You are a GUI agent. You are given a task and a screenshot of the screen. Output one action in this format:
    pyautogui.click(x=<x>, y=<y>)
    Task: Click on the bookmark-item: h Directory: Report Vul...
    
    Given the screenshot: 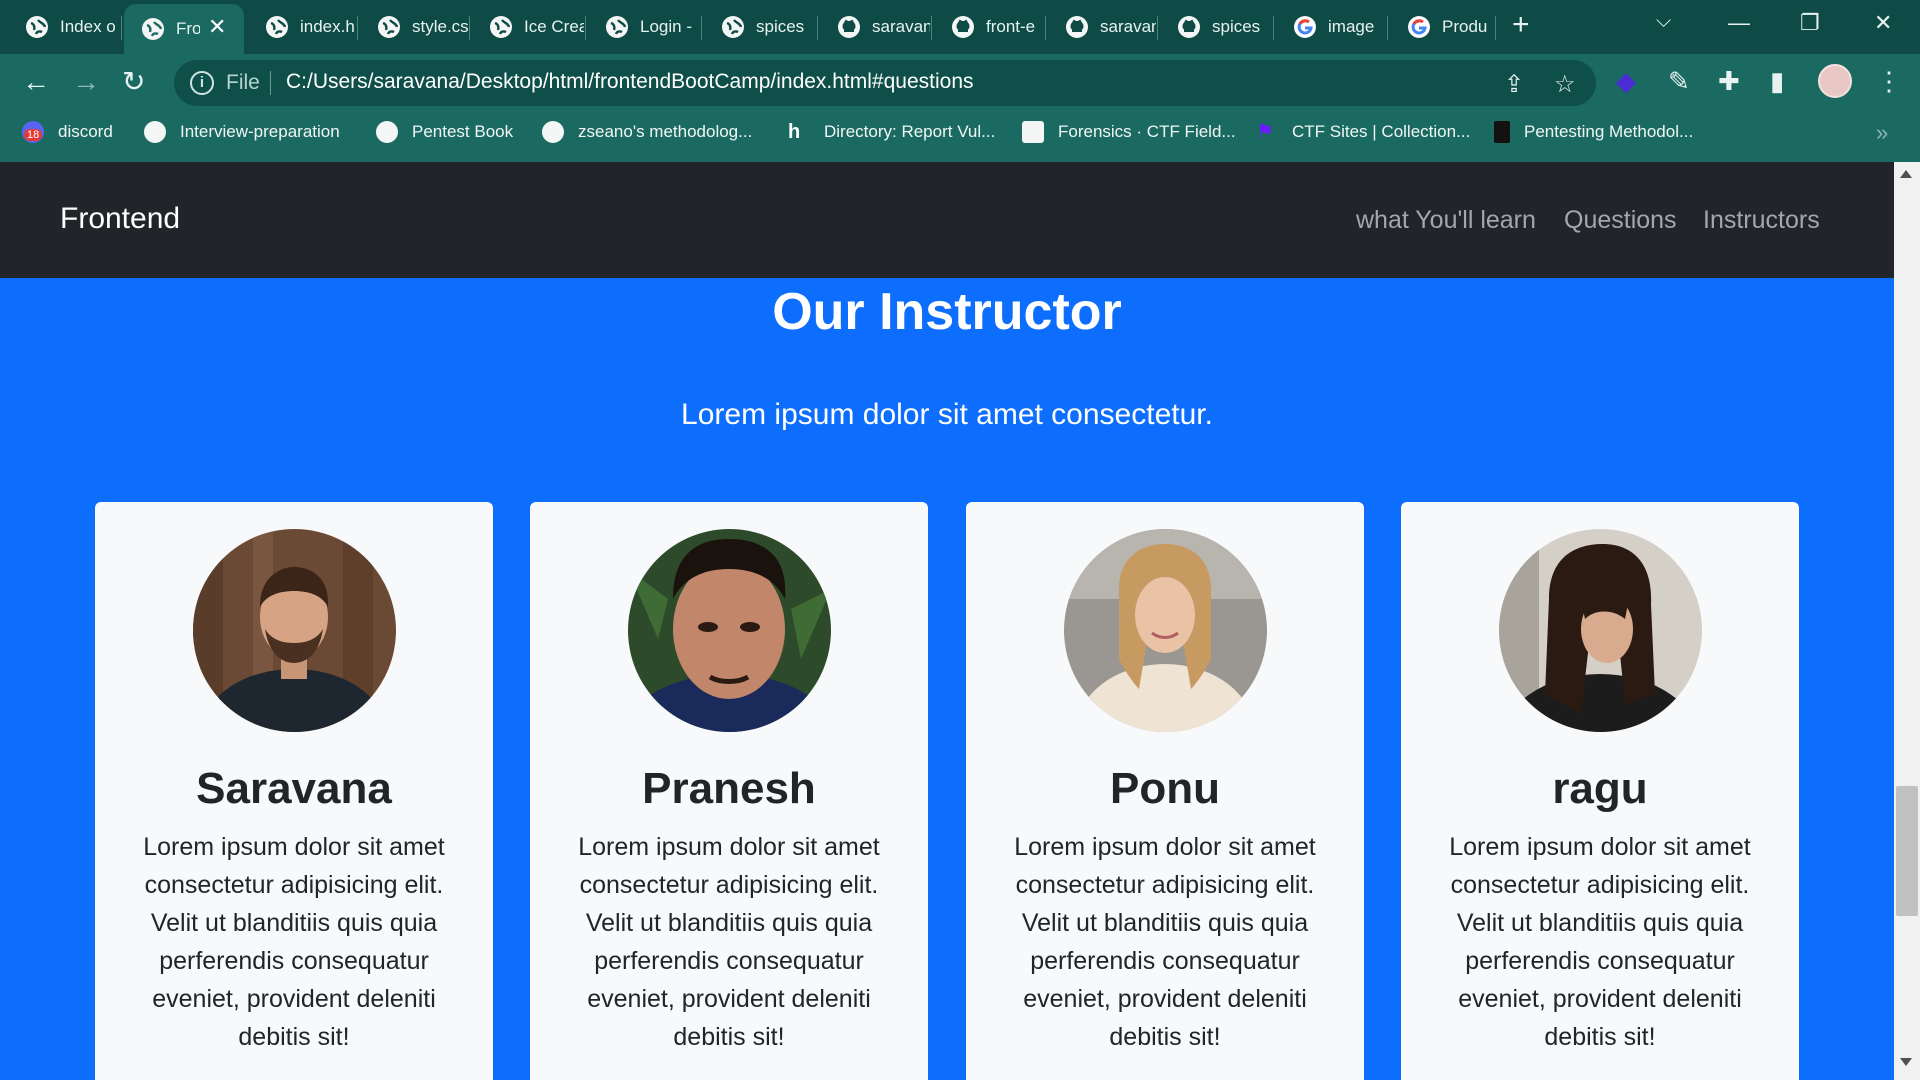 What is the action you would take?
    pyautogui.click(x=891, y=132)
    